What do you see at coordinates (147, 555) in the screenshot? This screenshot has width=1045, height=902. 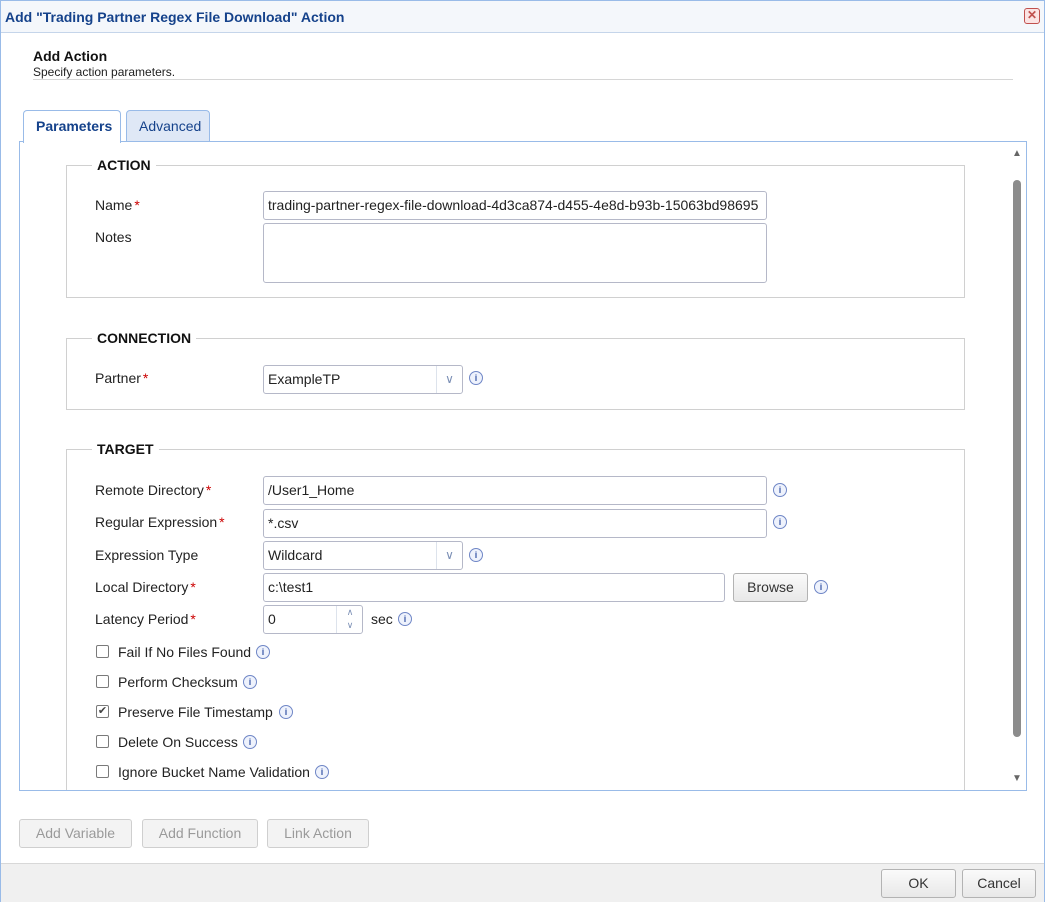 I see `expression-type-label: Expression Type` at bounding box center [147, 555].